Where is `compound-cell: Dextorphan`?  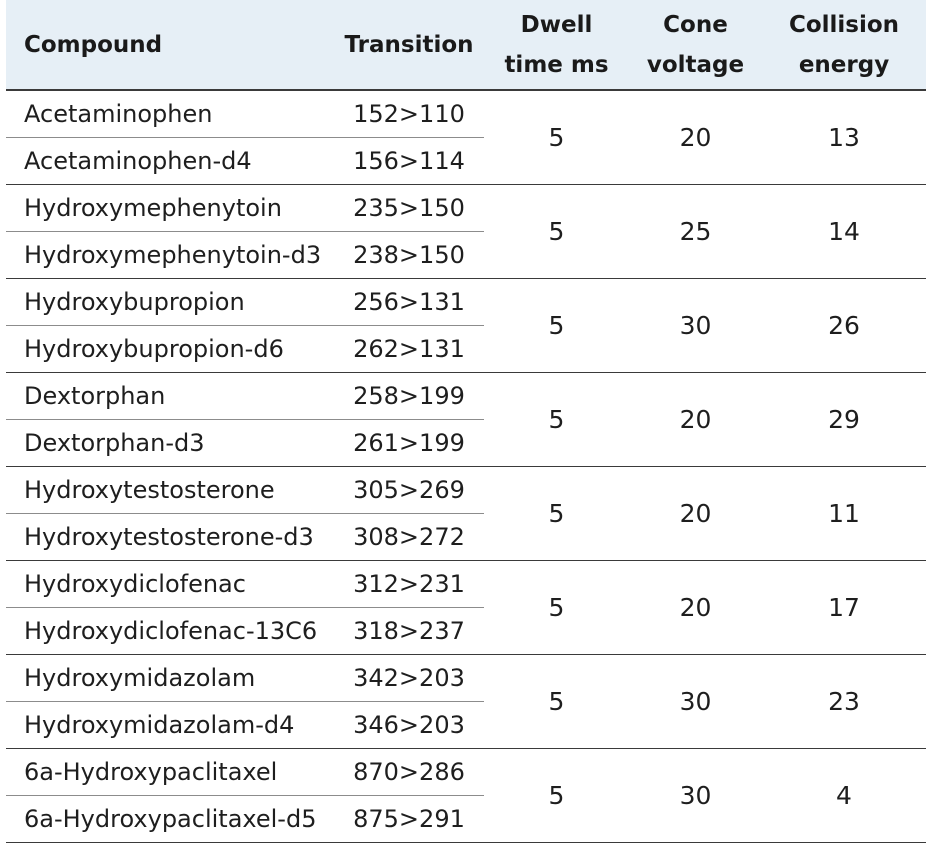 compound-cell: Dextorphan is located at coordinates (170, 396).